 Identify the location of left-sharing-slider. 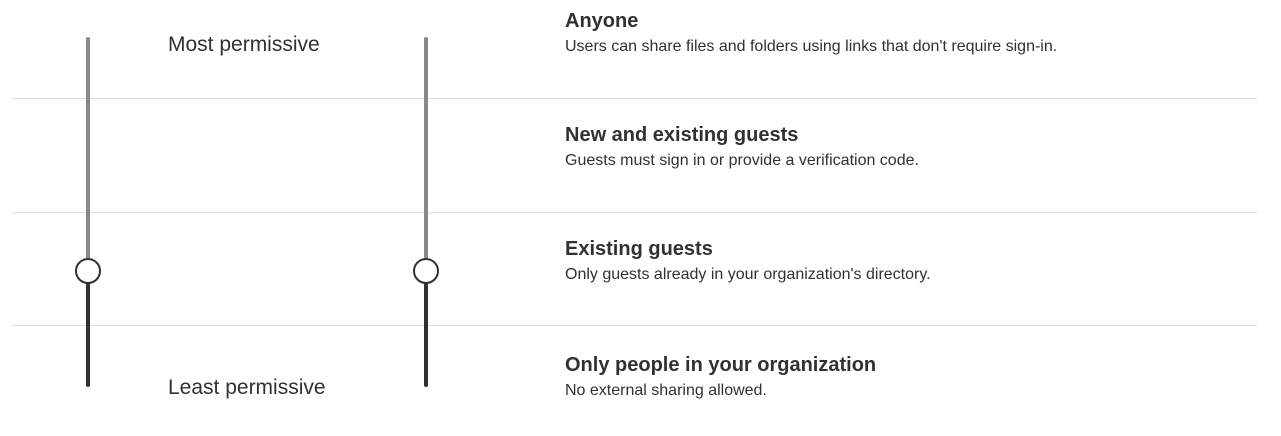
(88, 212).